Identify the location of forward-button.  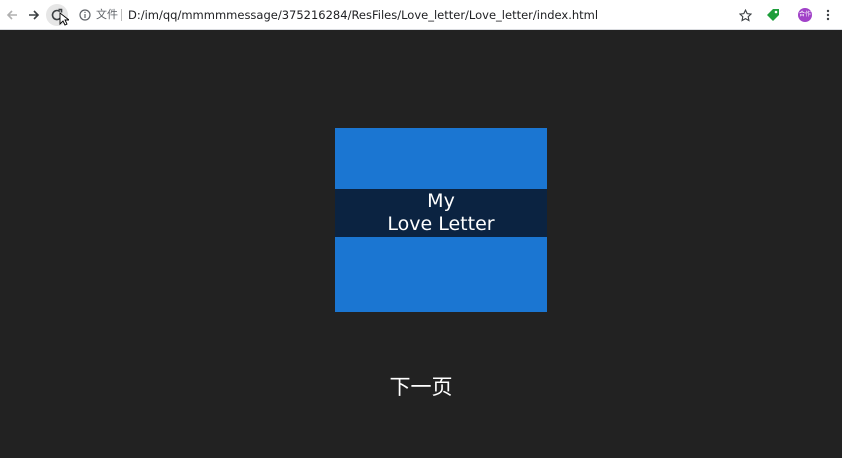
(34, 15).